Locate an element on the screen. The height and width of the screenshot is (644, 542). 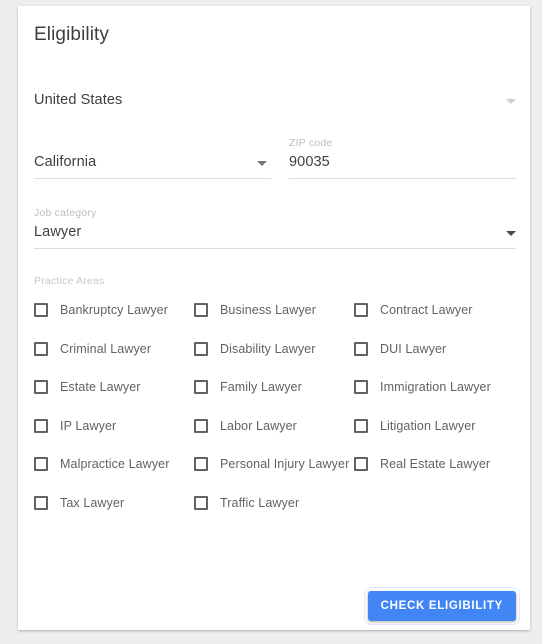
practice-area-label: Bankruptcy Lawyer is located at coordinates (114, 310).